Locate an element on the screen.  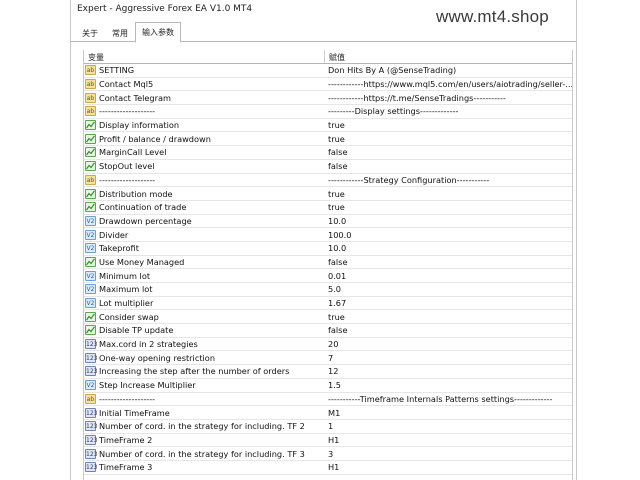
table-row: V2 Minimum lot 0.01 is located at coordinates (328, 276).